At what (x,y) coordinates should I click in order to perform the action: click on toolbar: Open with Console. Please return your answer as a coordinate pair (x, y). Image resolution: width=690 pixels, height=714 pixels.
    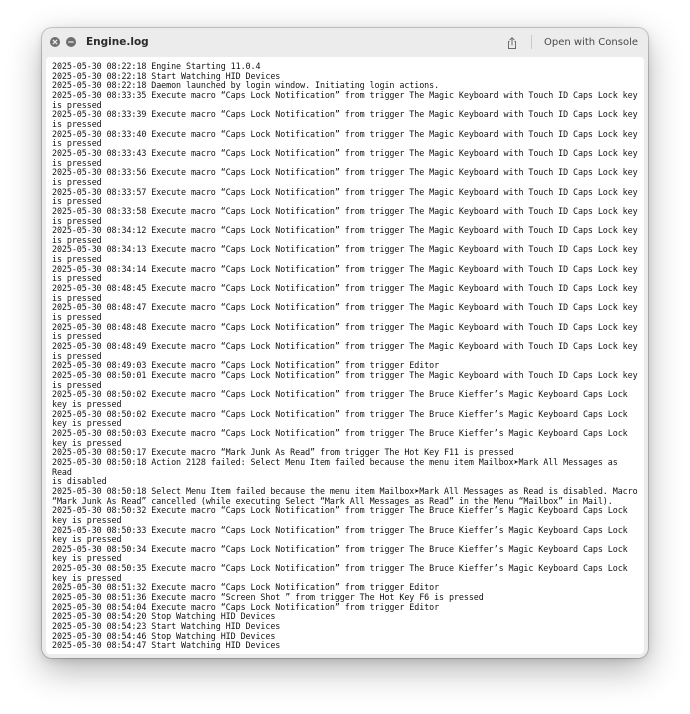
    Looking at the image, I should click on (571, 42).